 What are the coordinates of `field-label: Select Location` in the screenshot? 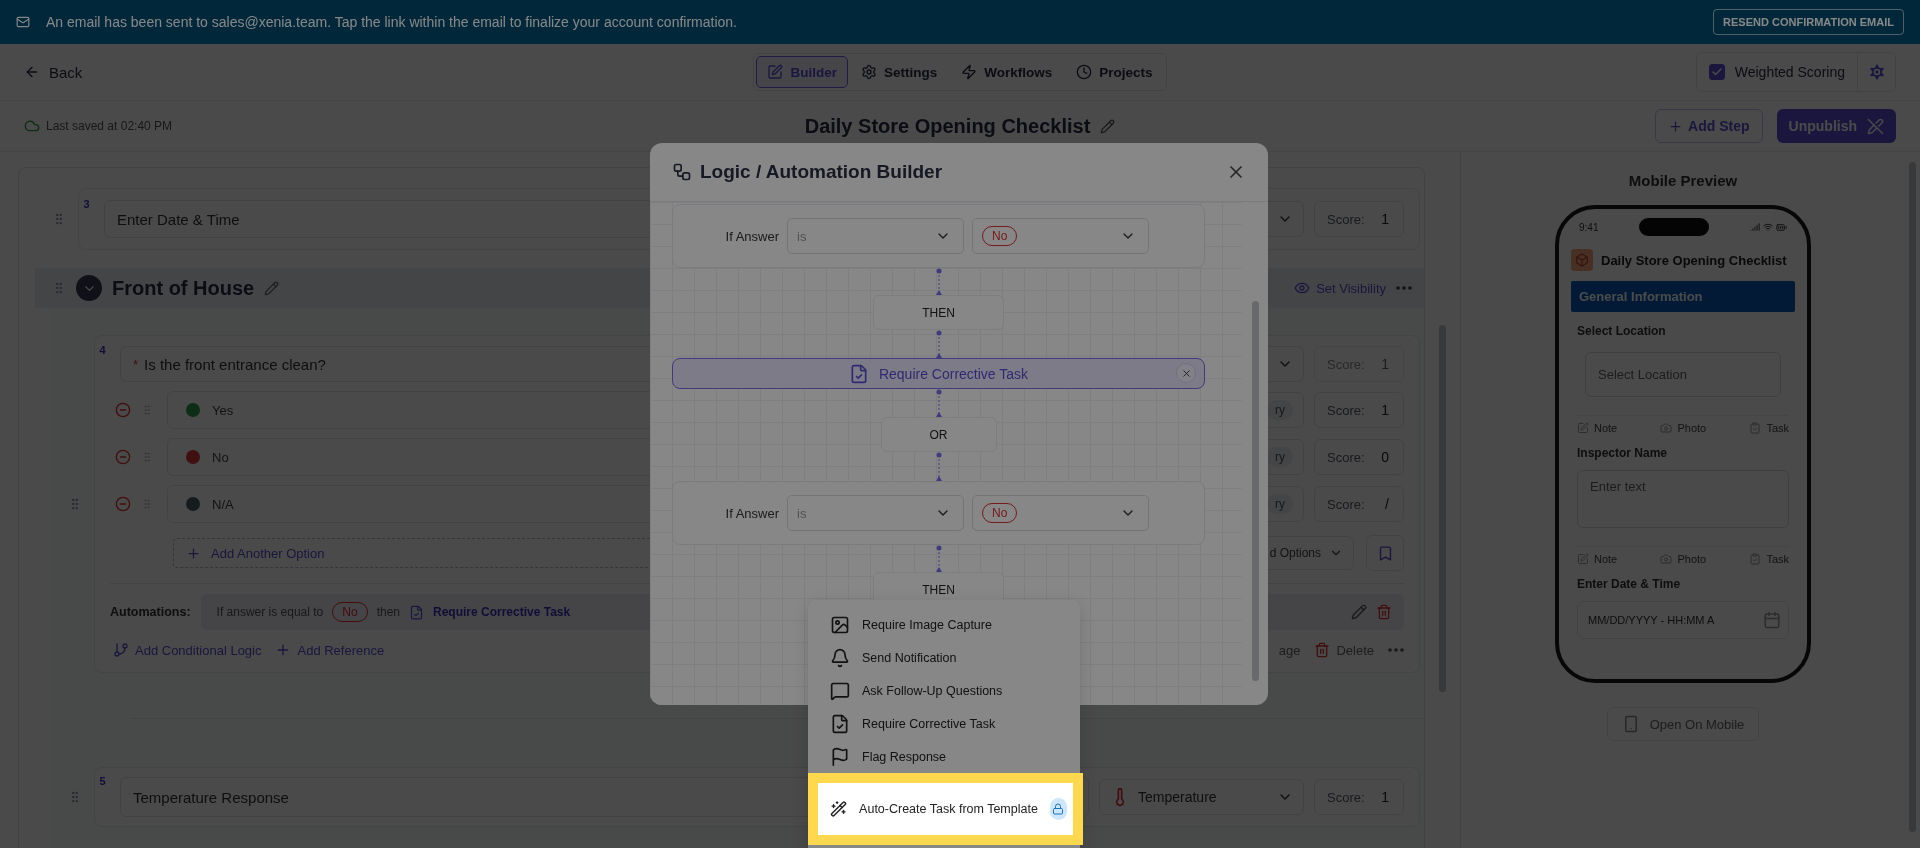 It's located at (1622, 331).